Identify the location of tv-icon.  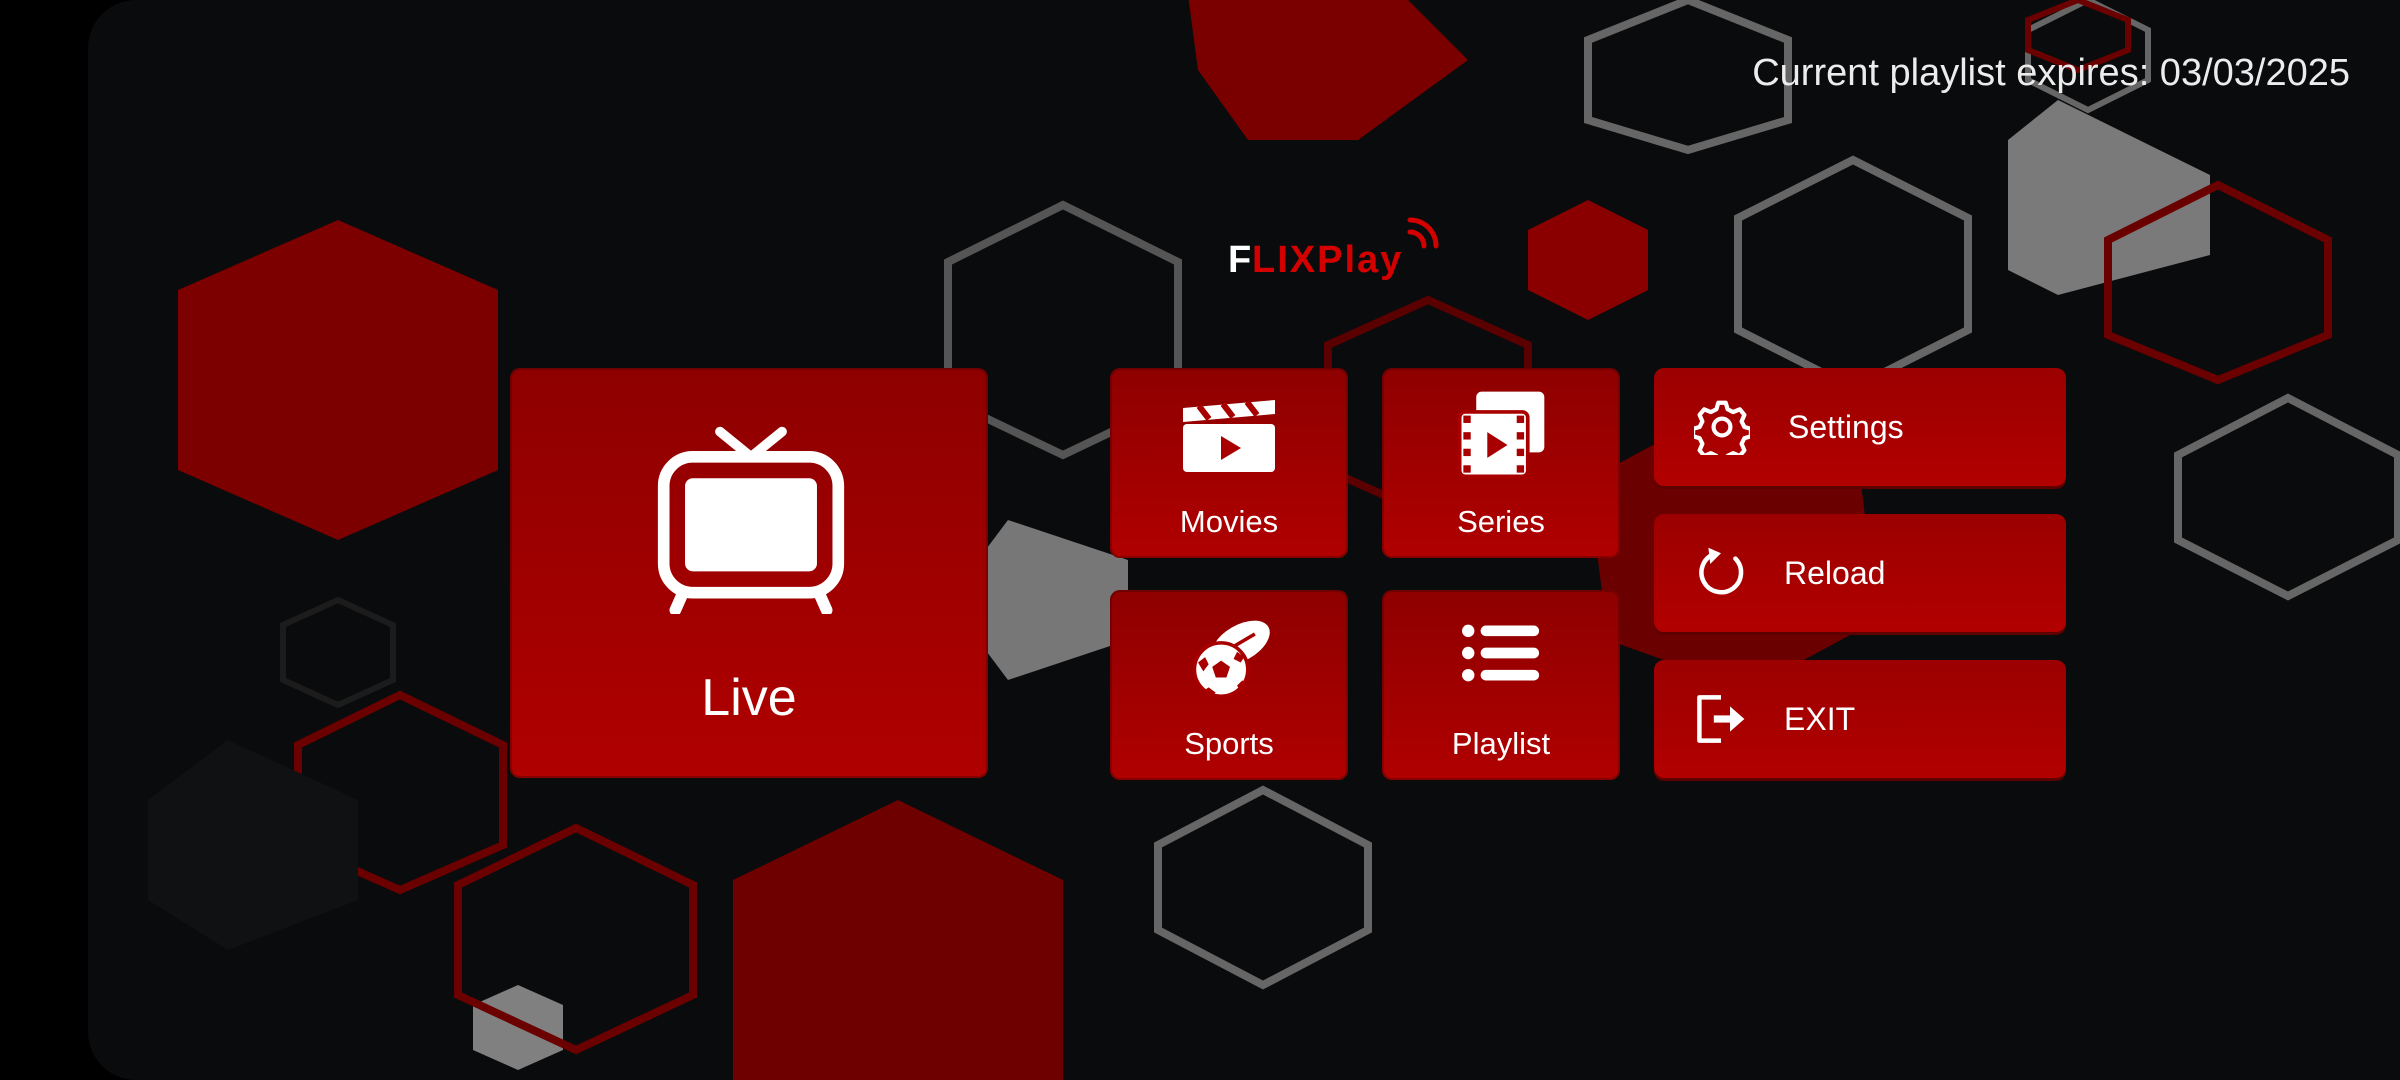
(751, 520).